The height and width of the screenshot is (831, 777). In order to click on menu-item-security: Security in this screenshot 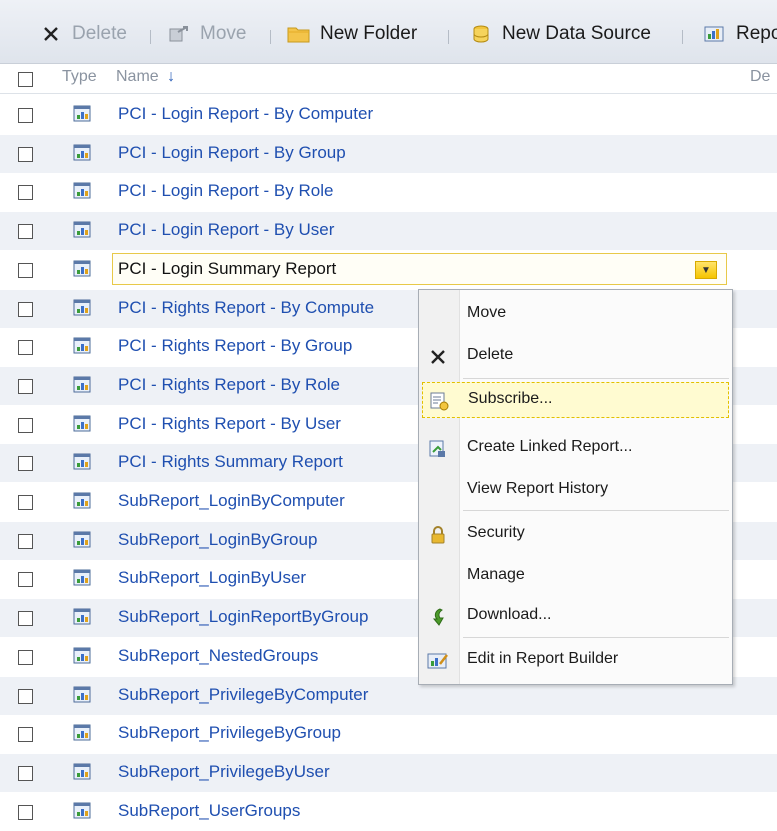, I will do `click(575, 534)`.